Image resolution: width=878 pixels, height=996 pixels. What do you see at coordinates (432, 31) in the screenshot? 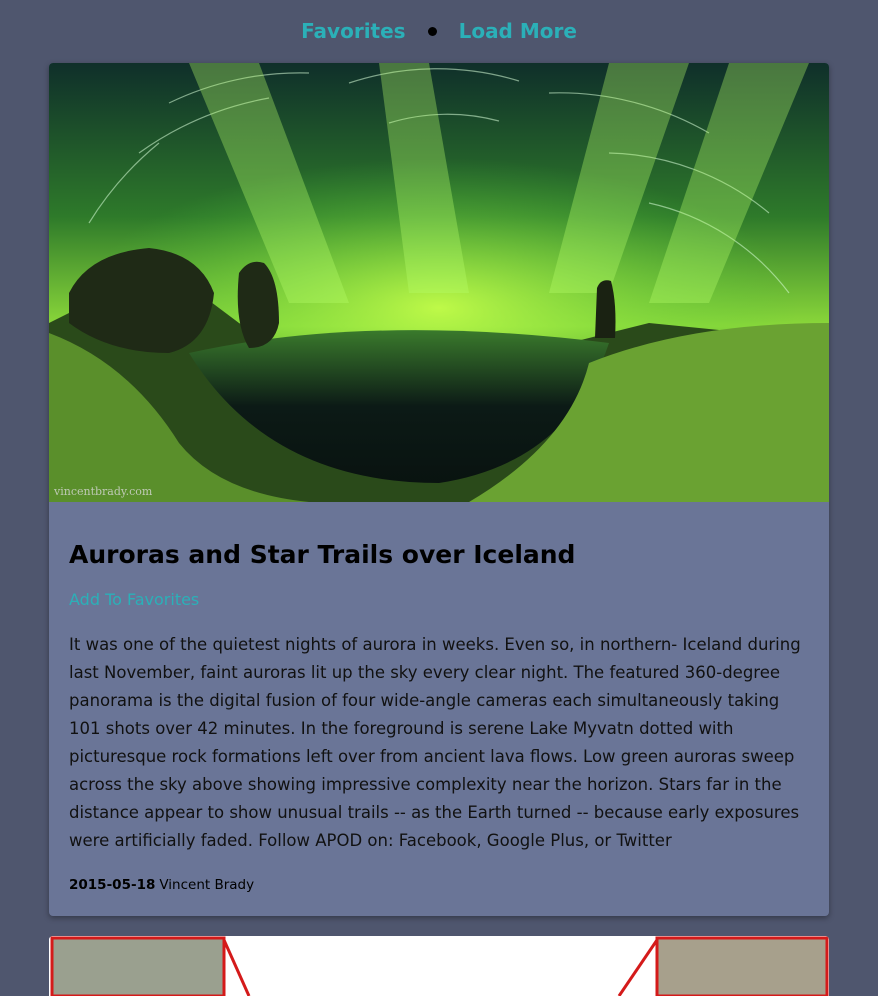
I see `nav-separator-dot` at bounding box center [432, 31].